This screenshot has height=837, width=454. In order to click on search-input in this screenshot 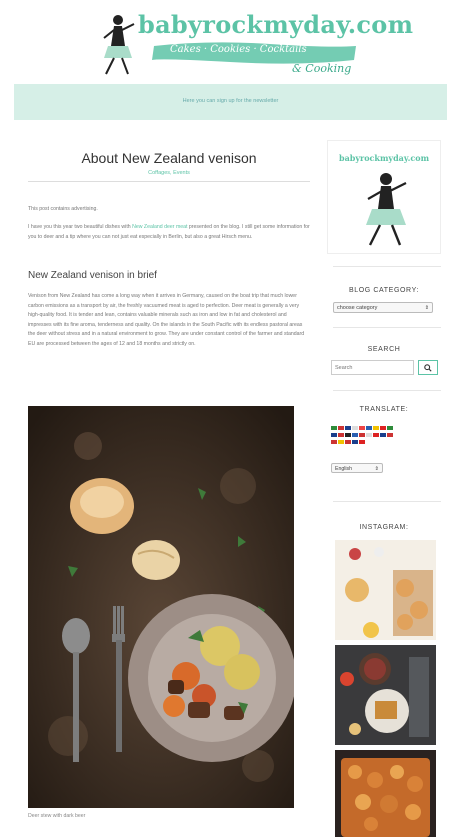, I will do `click(372, 367)`.